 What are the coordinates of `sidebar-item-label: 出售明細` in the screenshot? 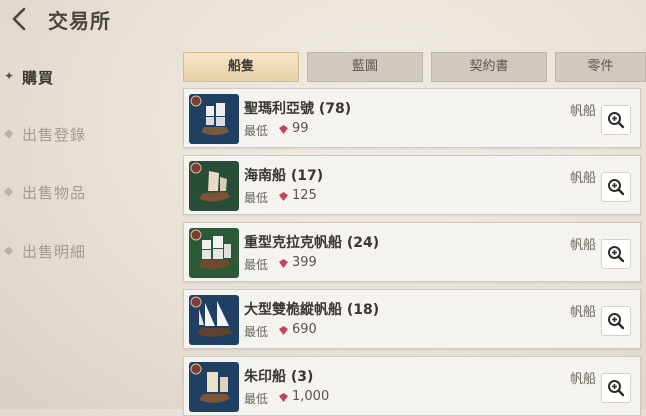 It's located at (54, 252).